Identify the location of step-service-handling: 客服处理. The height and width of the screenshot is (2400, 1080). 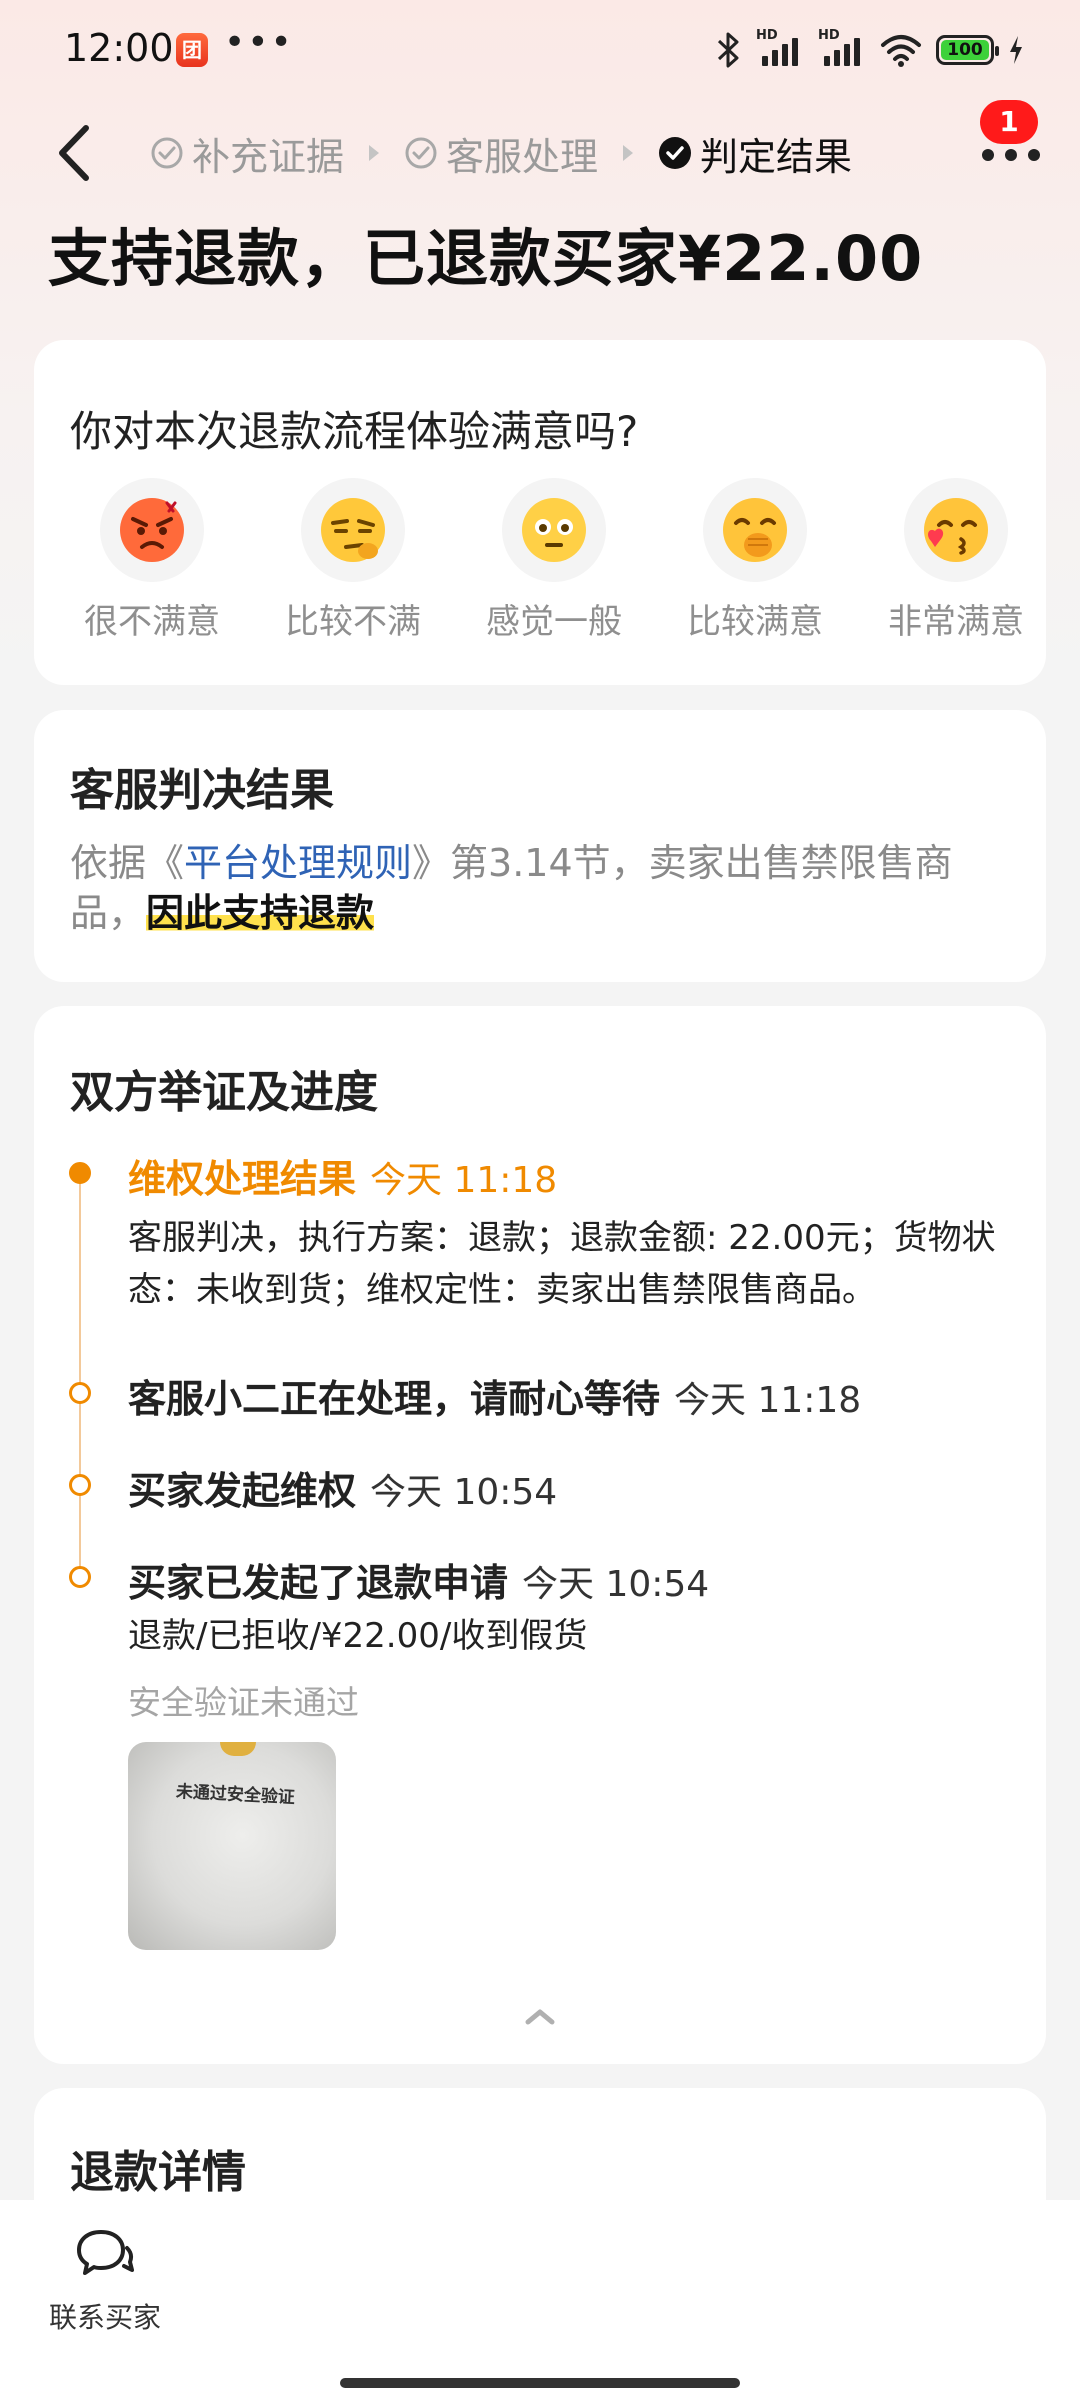
(501, 153).